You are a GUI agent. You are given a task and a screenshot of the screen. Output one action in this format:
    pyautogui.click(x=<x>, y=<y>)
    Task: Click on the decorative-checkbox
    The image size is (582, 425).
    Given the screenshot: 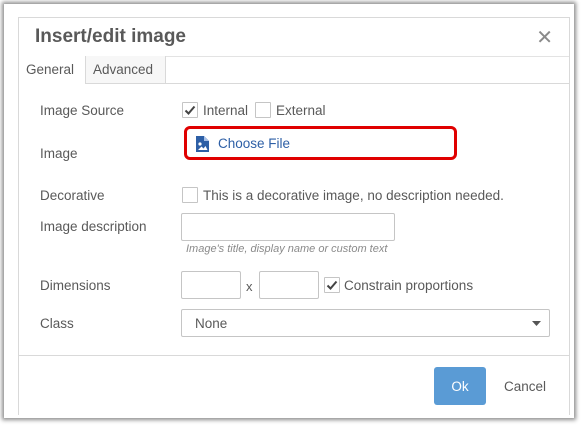 What is the action you would take?
    pyautogui.click(x=190, y=195)
    